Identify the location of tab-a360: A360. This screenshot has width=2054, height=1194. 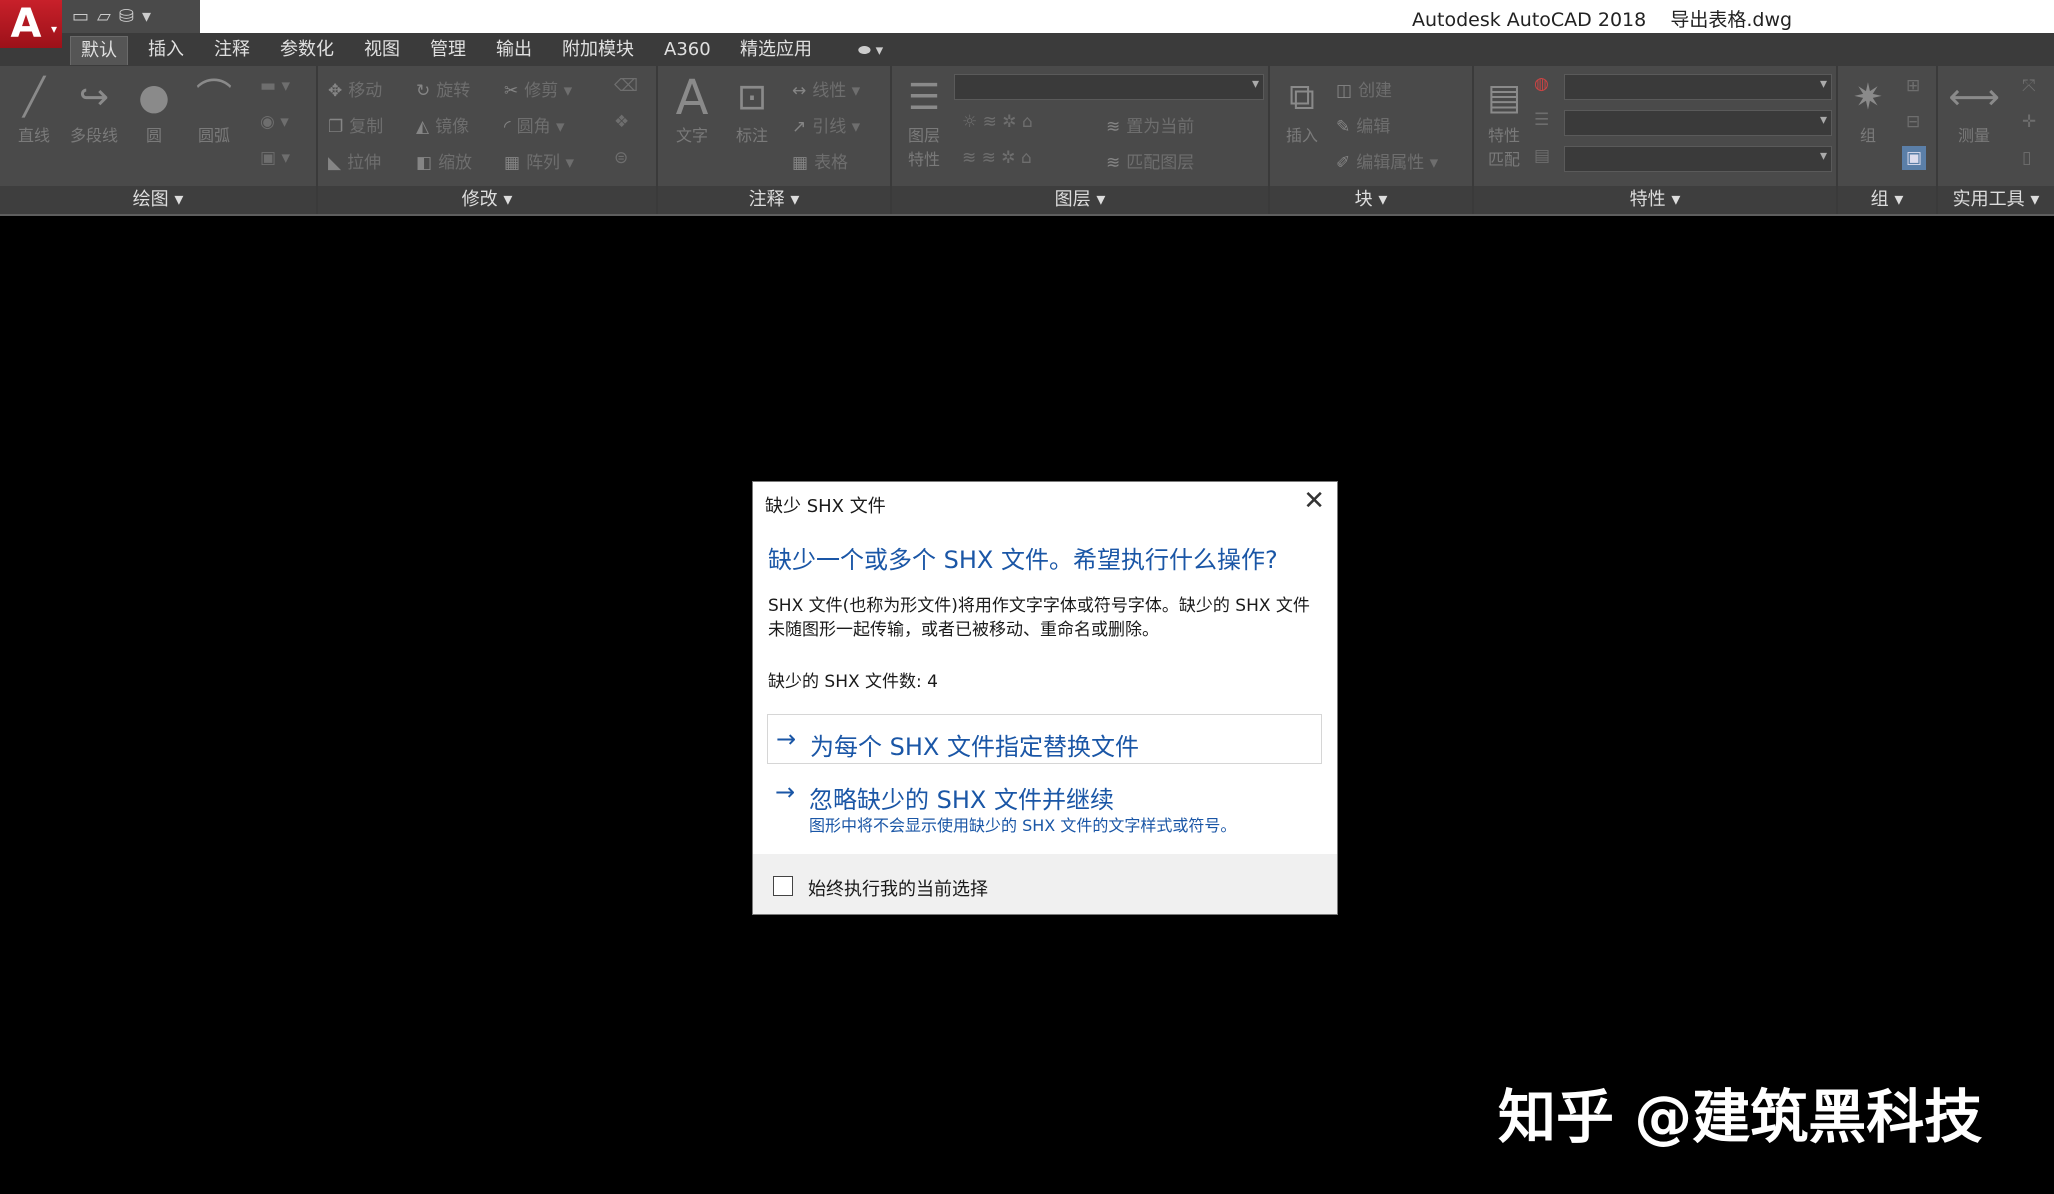
(687, 50).